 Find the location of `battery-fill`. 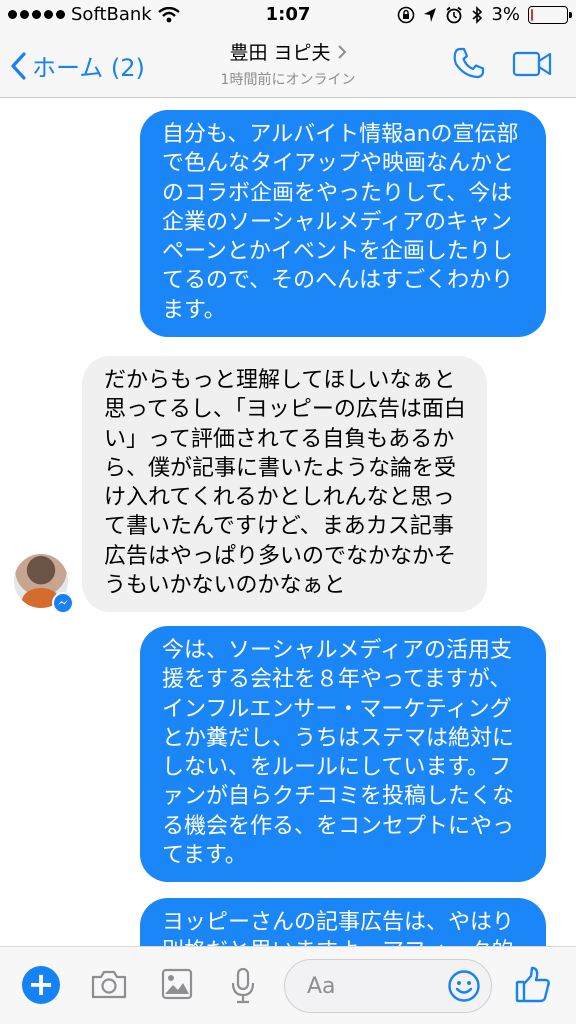

battery-fill is located at coordinates (532, 14).